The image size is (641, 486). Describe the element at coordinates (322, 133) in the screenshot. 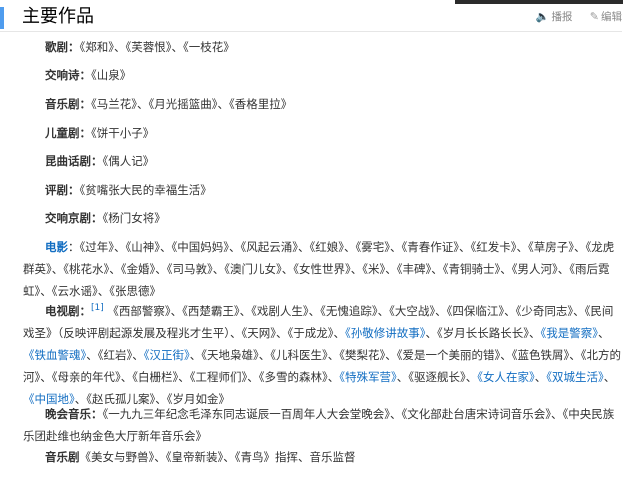

I see `works-paragraph: 儿童剧：《饼干小子》` at that location.